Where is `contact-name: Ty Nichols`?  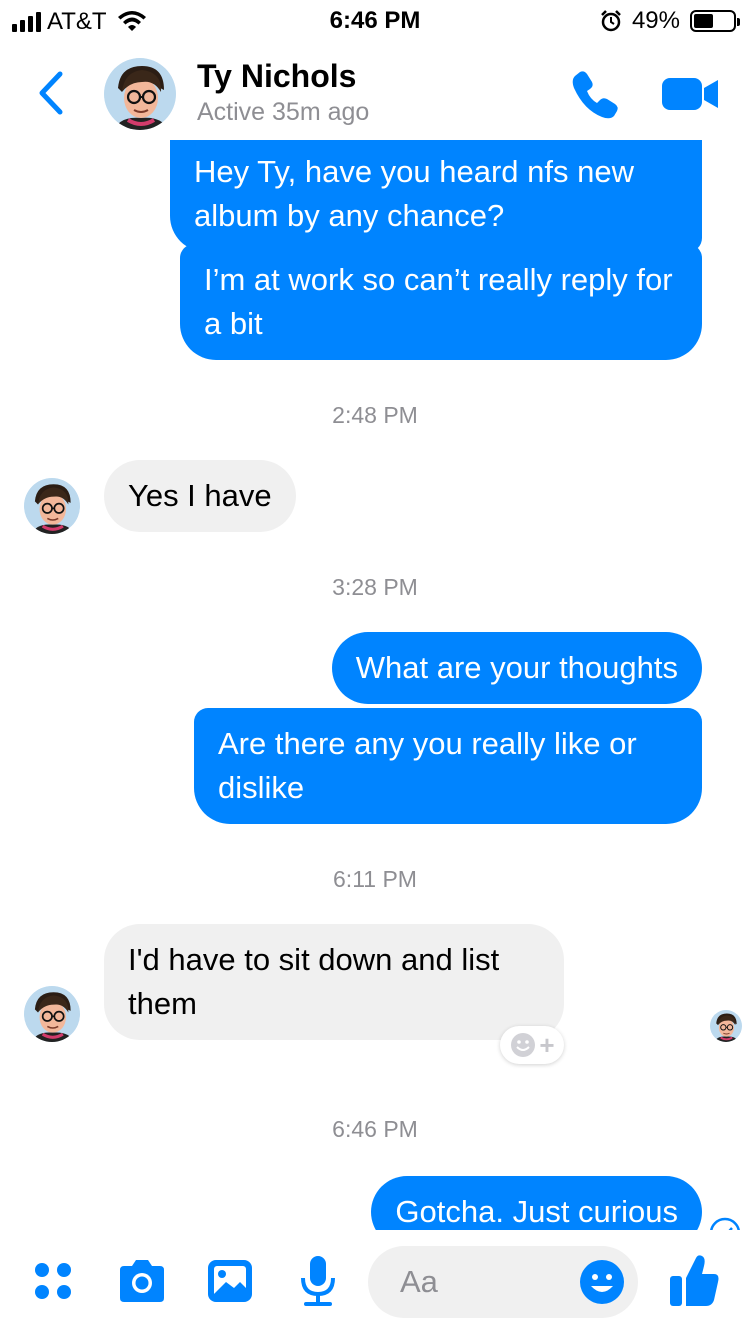
contact-name: Ty Nichols is located at coordinates (276, 76).